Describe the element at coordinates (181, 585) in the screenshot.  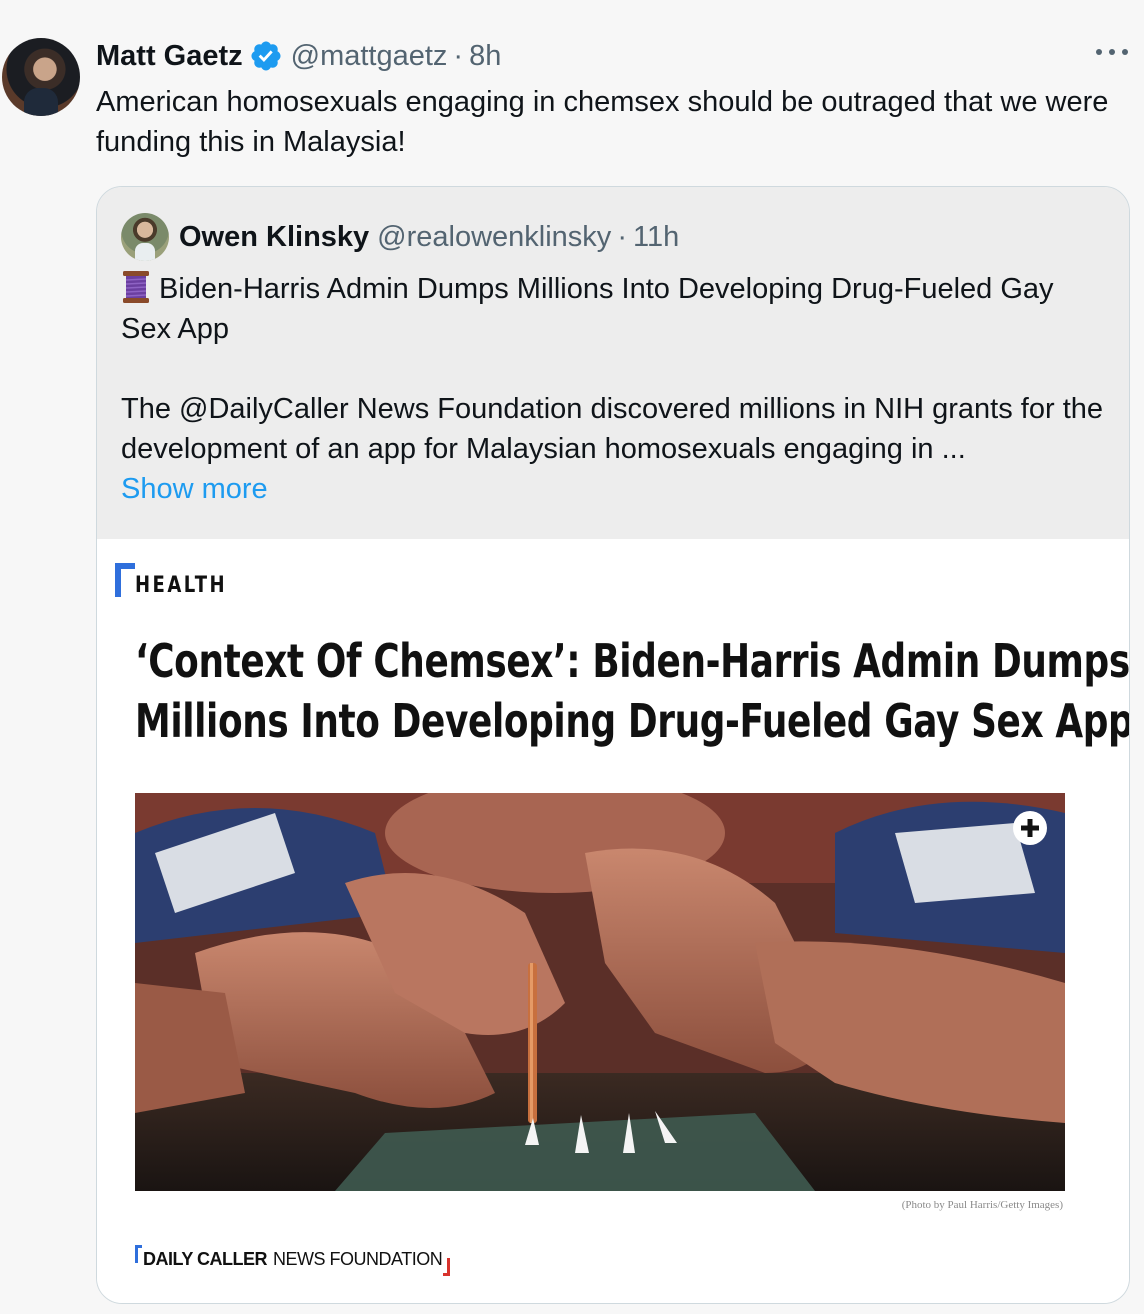
I see `section-label: HEALTH` at that location.